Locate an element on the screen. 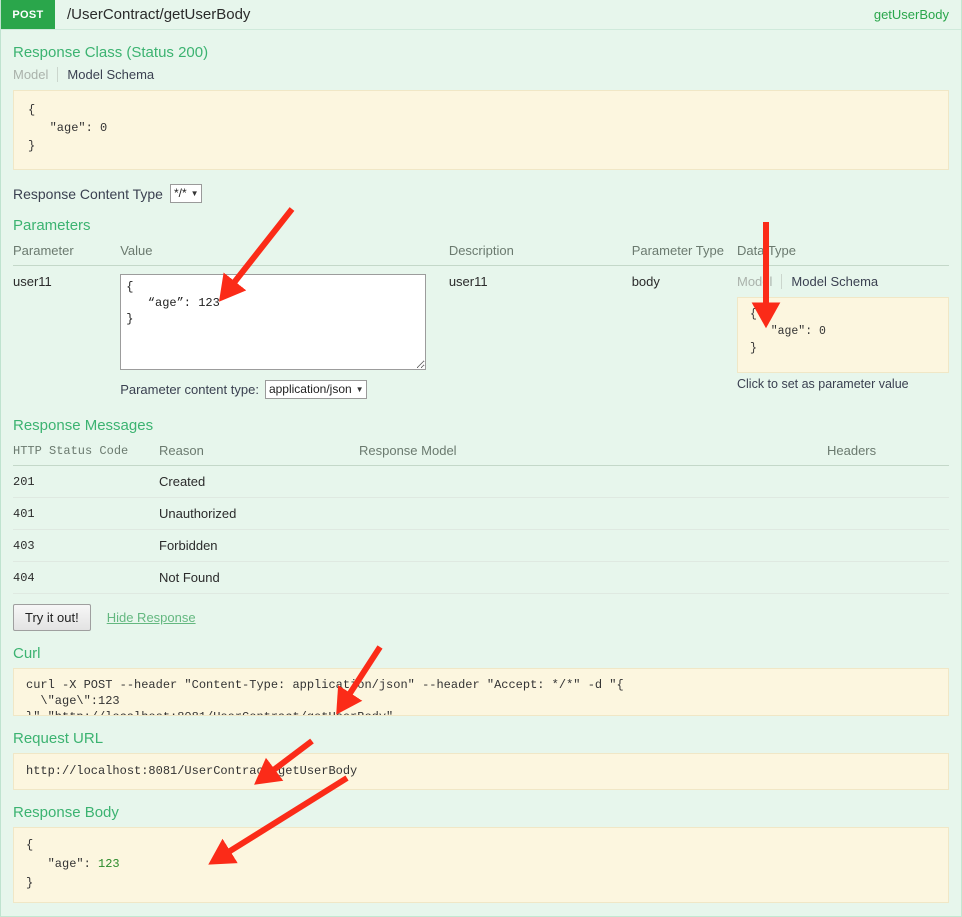 This screenshot has width=962, height=917. reason: Unauthorized is located at coordinates (259, 513).